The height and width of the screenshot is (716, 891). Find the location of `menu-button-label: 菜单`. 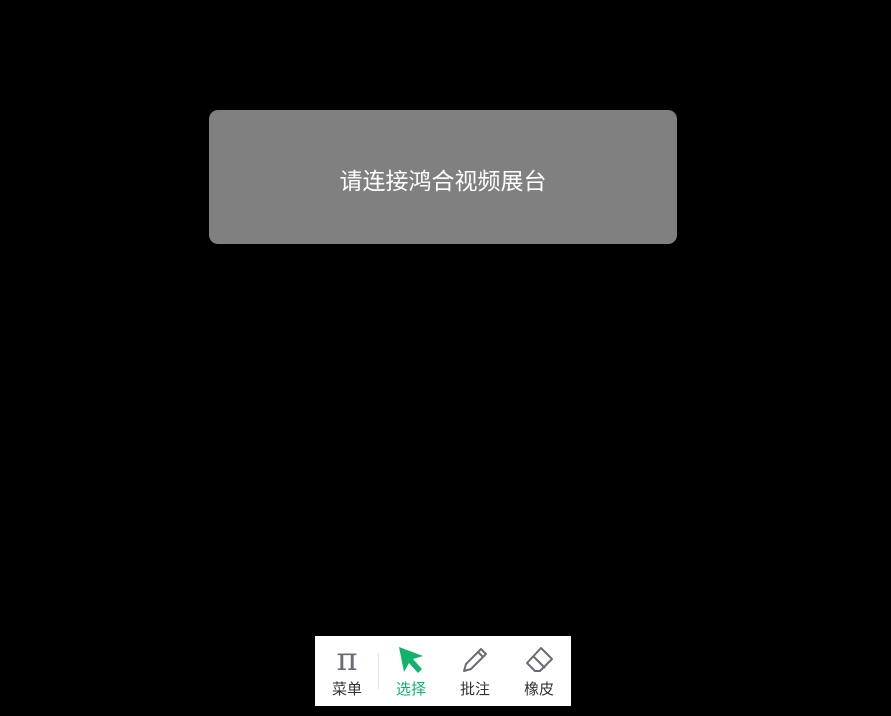

menu-button-label: 菜单 is located at coordinates (346, 689).